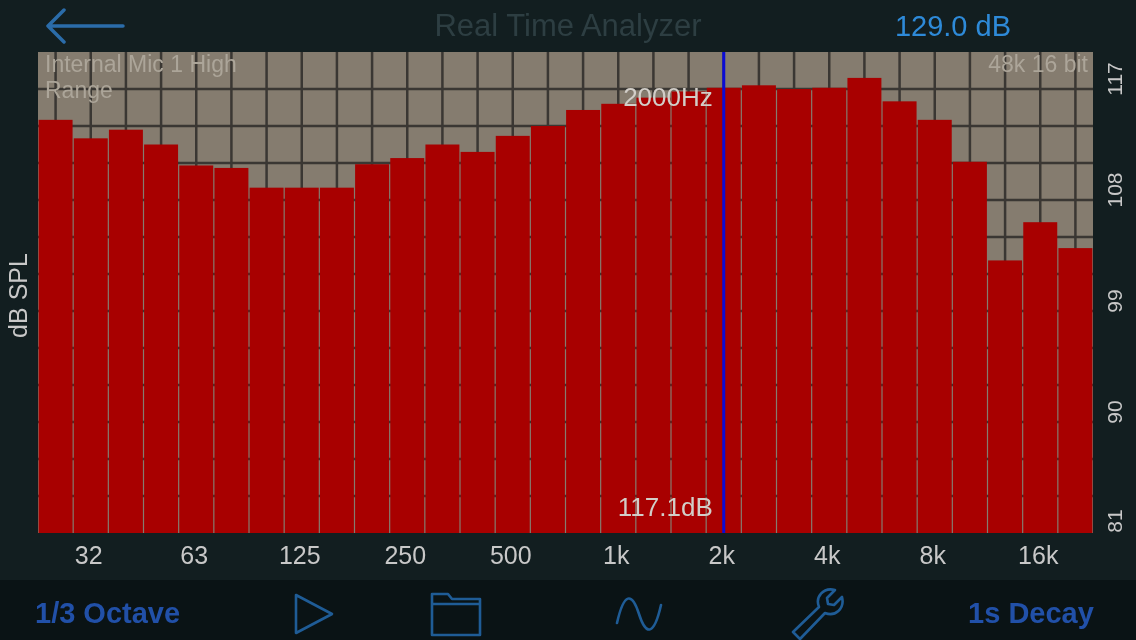  I want to click on level-reading: 129.0 dB, so click(952, 26).